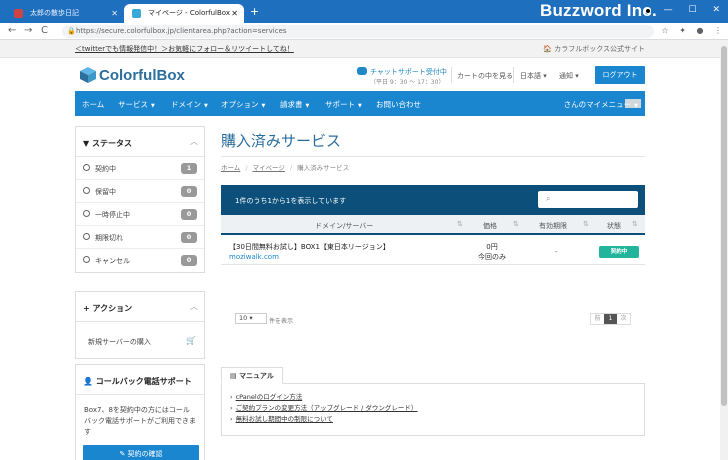  Describe the element at coordinates (614, 226) in the screenshot. I see `column-header-status: 状態` at that location.